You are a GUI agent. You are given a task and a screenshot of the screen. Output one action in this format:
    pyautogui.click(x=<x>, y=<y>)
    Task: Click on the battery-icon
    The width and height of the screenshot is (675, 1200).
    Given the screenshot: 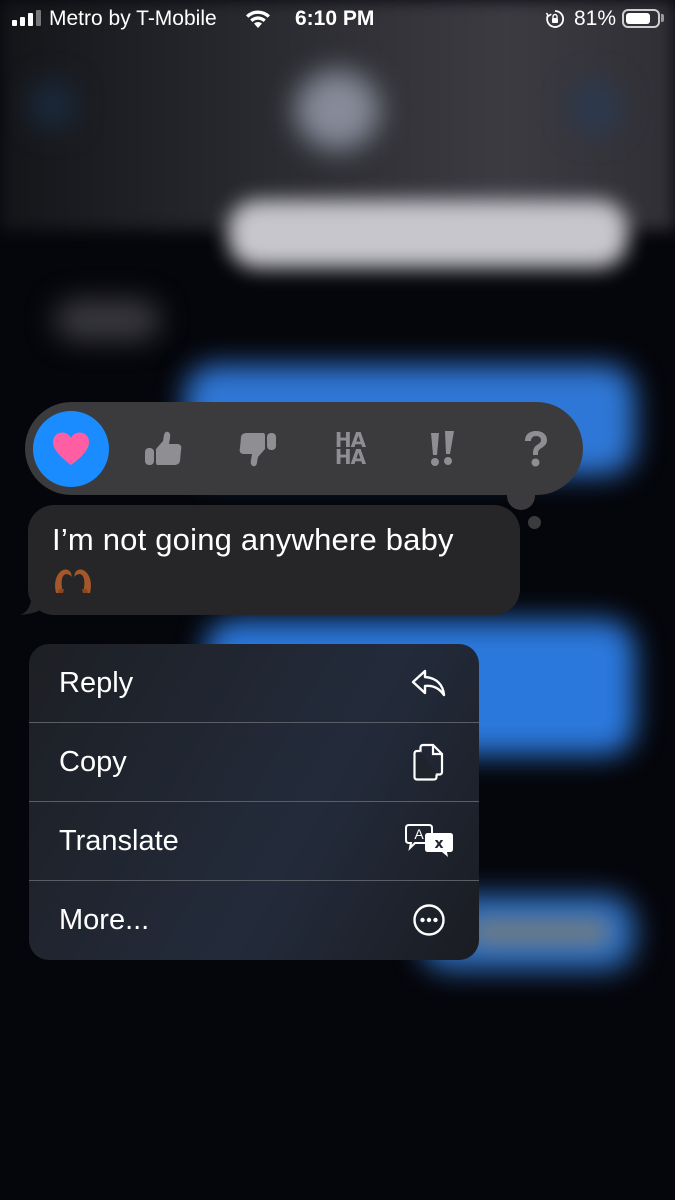 What is the action you would take?
    pyautogui.click(x=641, y=18)
    